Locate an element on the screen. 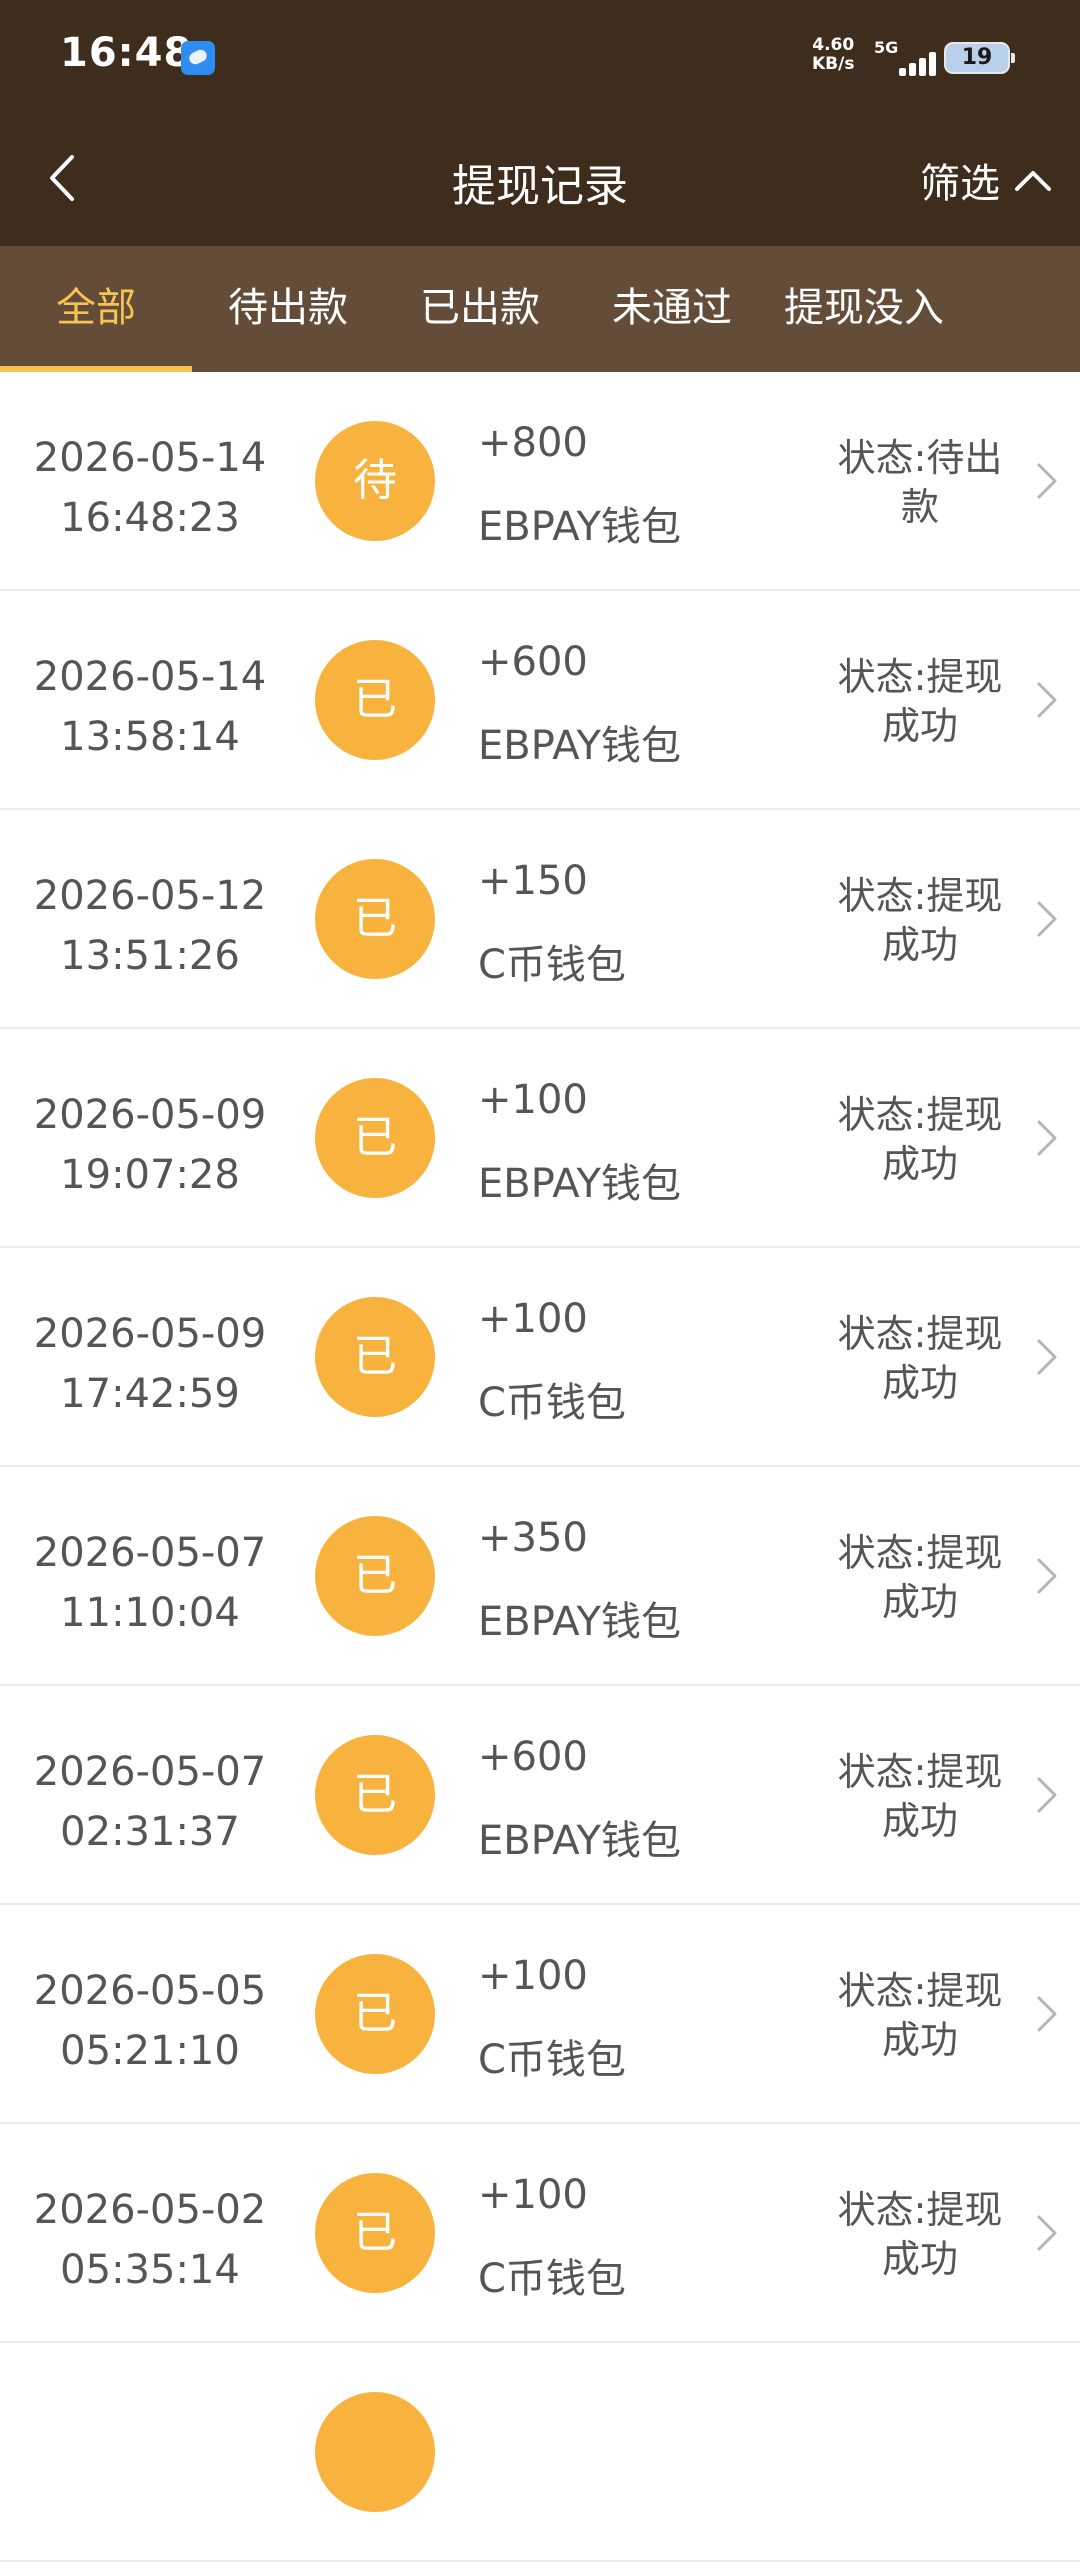 Image resolution: width=1080 pixels, height=2562 pixels. record-amount: +800 is located at coordinates (533, 443).